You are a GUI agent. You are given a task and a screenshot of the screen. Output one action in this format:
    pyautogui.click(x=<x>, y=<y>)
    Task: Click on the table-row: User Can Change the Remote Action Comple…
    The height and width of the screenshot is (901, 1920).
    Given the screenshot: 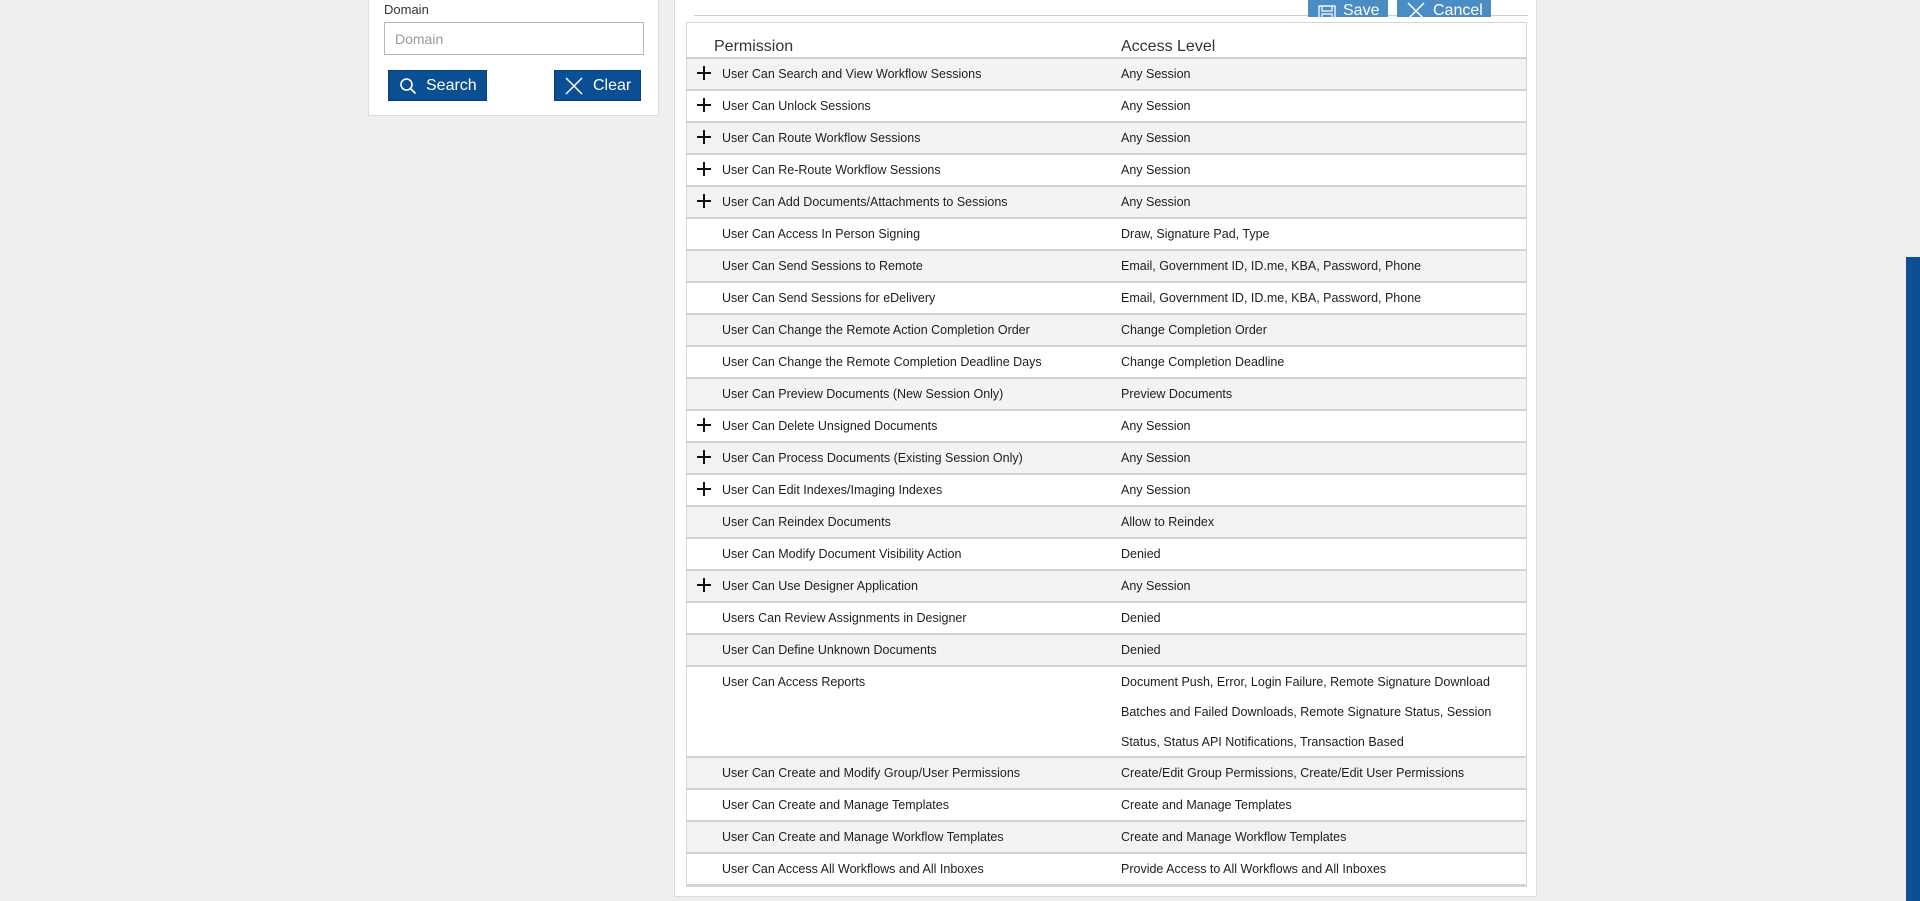 What is the action you would take?
    pyautogui.click(x=1106, y=331)
    